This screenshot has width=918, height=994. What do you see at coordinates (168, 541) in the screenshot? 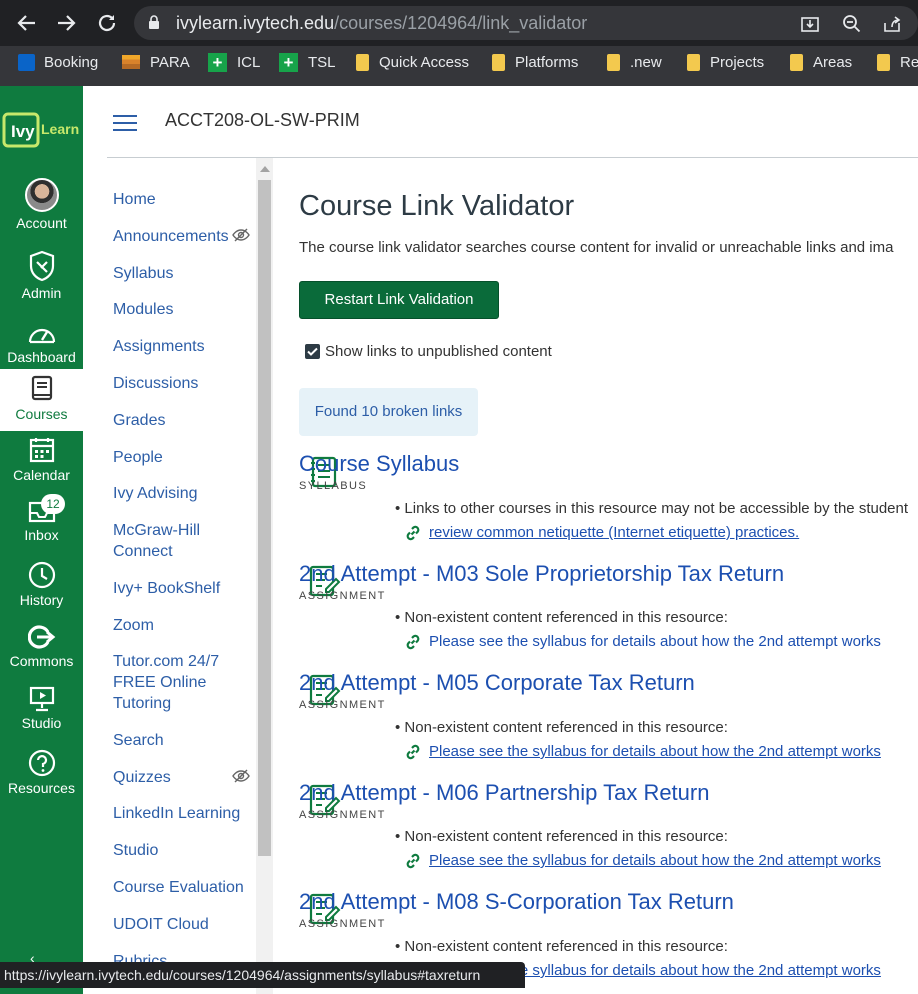
I see `course-nav-mcgraw-hill: McGraw-Hill Connect` at bounding box center [168, 541].